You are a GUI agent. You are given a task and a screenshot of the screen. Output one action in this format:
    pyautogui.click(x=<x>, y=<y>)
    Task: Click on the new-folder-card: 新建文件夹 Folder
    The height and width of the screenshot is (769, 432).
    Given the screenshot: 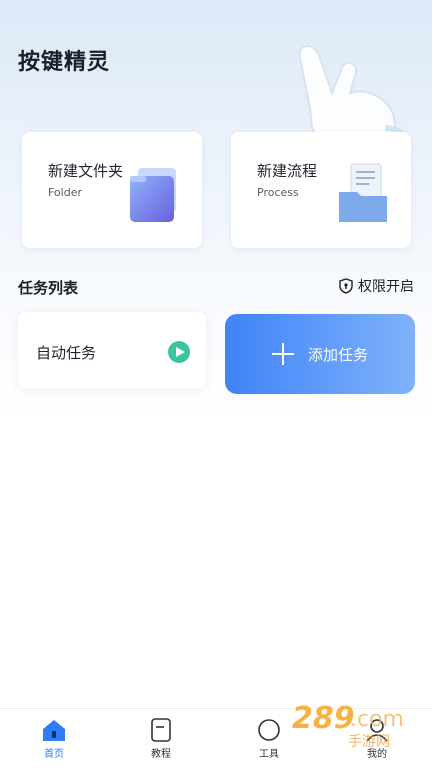 What is the action you would take?
    pyautogui.click(x=112, y=190)
    